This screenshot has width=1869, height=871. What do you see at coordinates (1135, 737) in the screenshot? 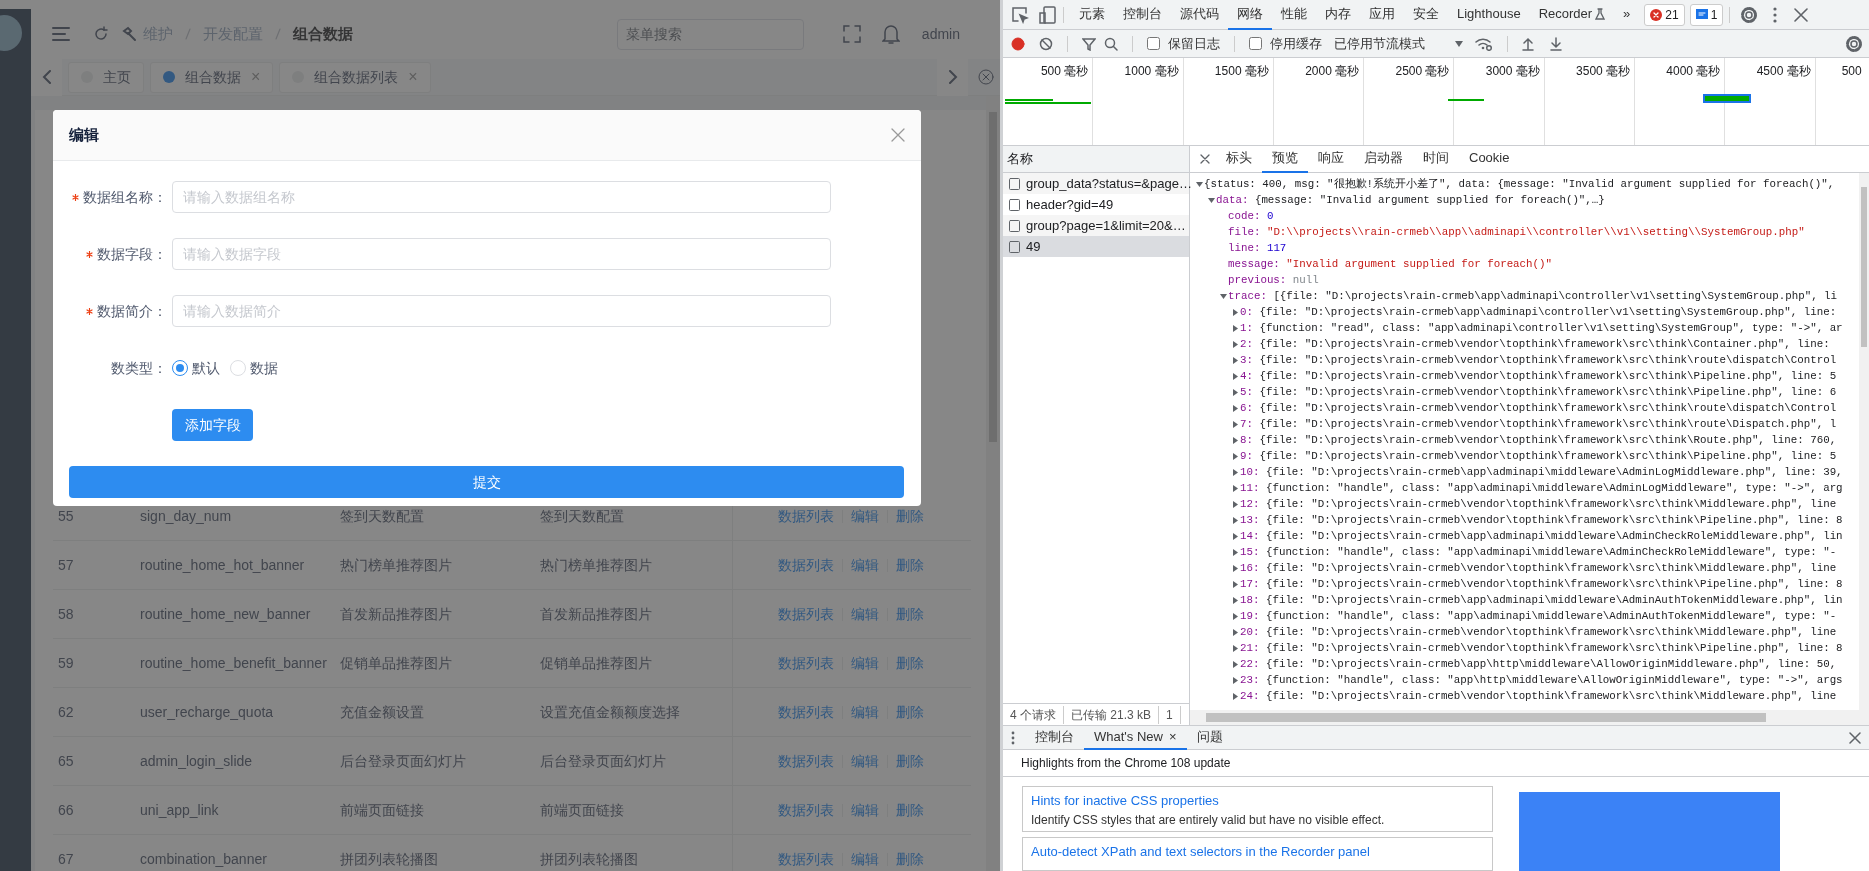
I see `drawer-tab: What's New ×` at bounding box center [1135, 737].